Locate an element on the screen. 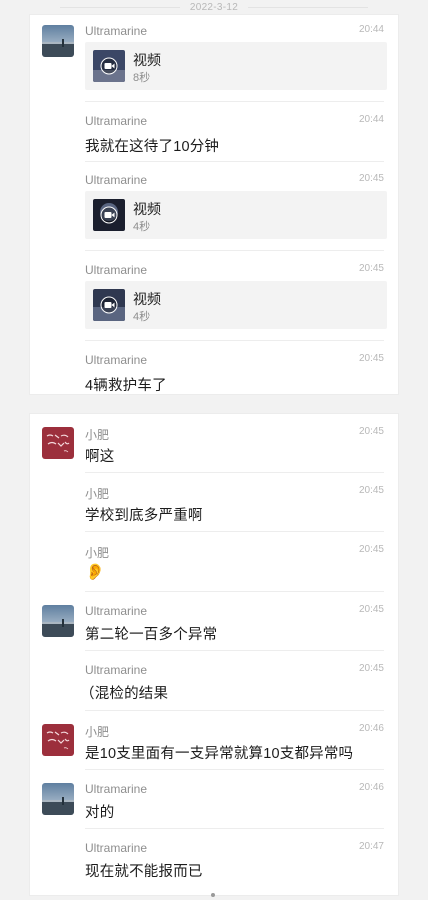 The image size is (428, 900). ear-emoji: 👂 is located at coordinates (95, 572).